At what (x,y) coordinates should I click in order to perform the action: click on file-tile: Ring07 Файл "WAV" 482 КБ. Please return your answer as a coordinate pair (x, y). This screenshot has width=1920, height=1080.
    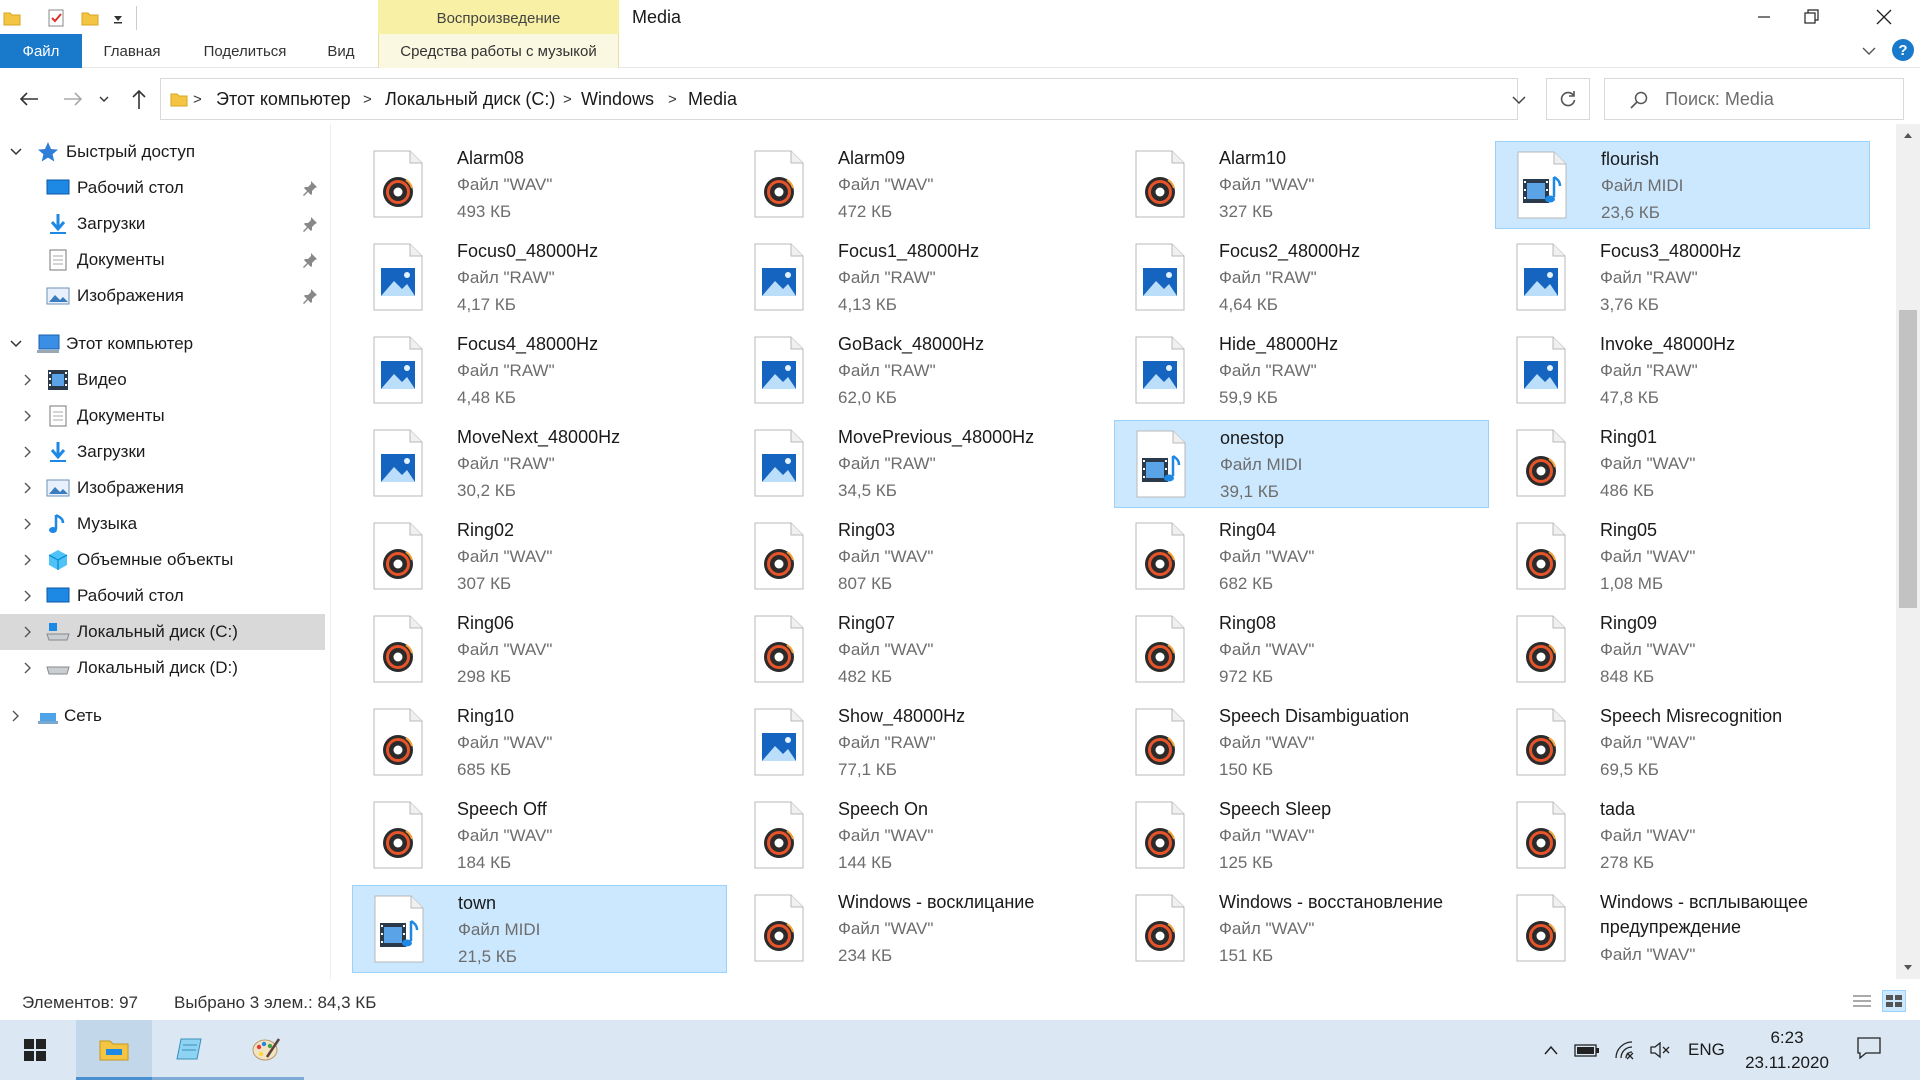
    Looking at the image, I should click on (920, 650).